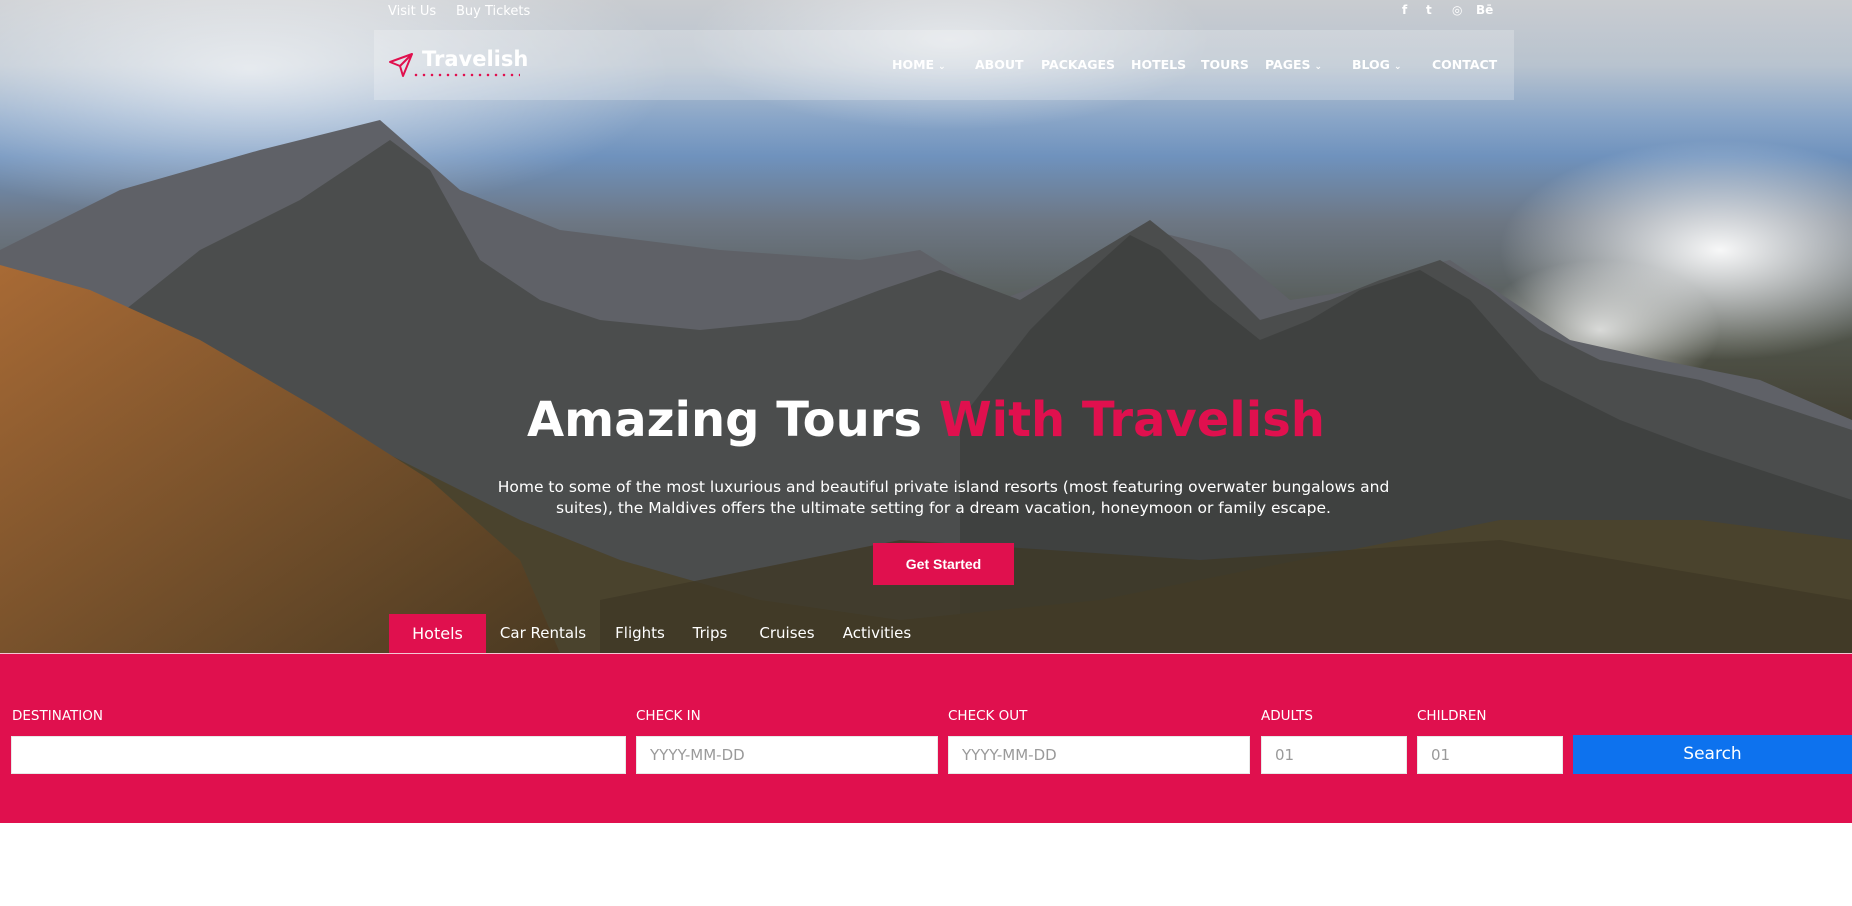  I want to click on nav-about: ABOUT, so click(999, 64).